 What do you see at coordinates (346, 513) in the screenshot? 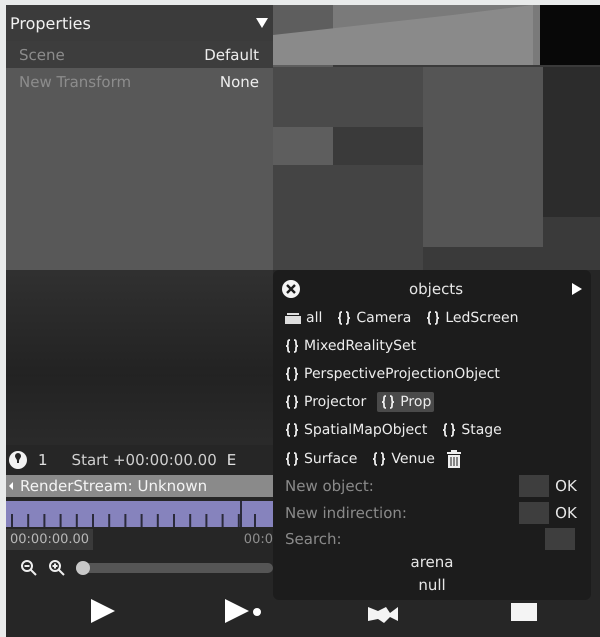
I see `field-label: New indirection:` at bounding box center [346, 513].